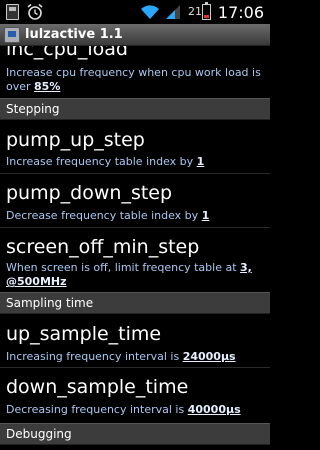 Image resolution: width=320 pixels, height=450 pixels. I want to click on clock-time: 17:06, so click(240, 12).